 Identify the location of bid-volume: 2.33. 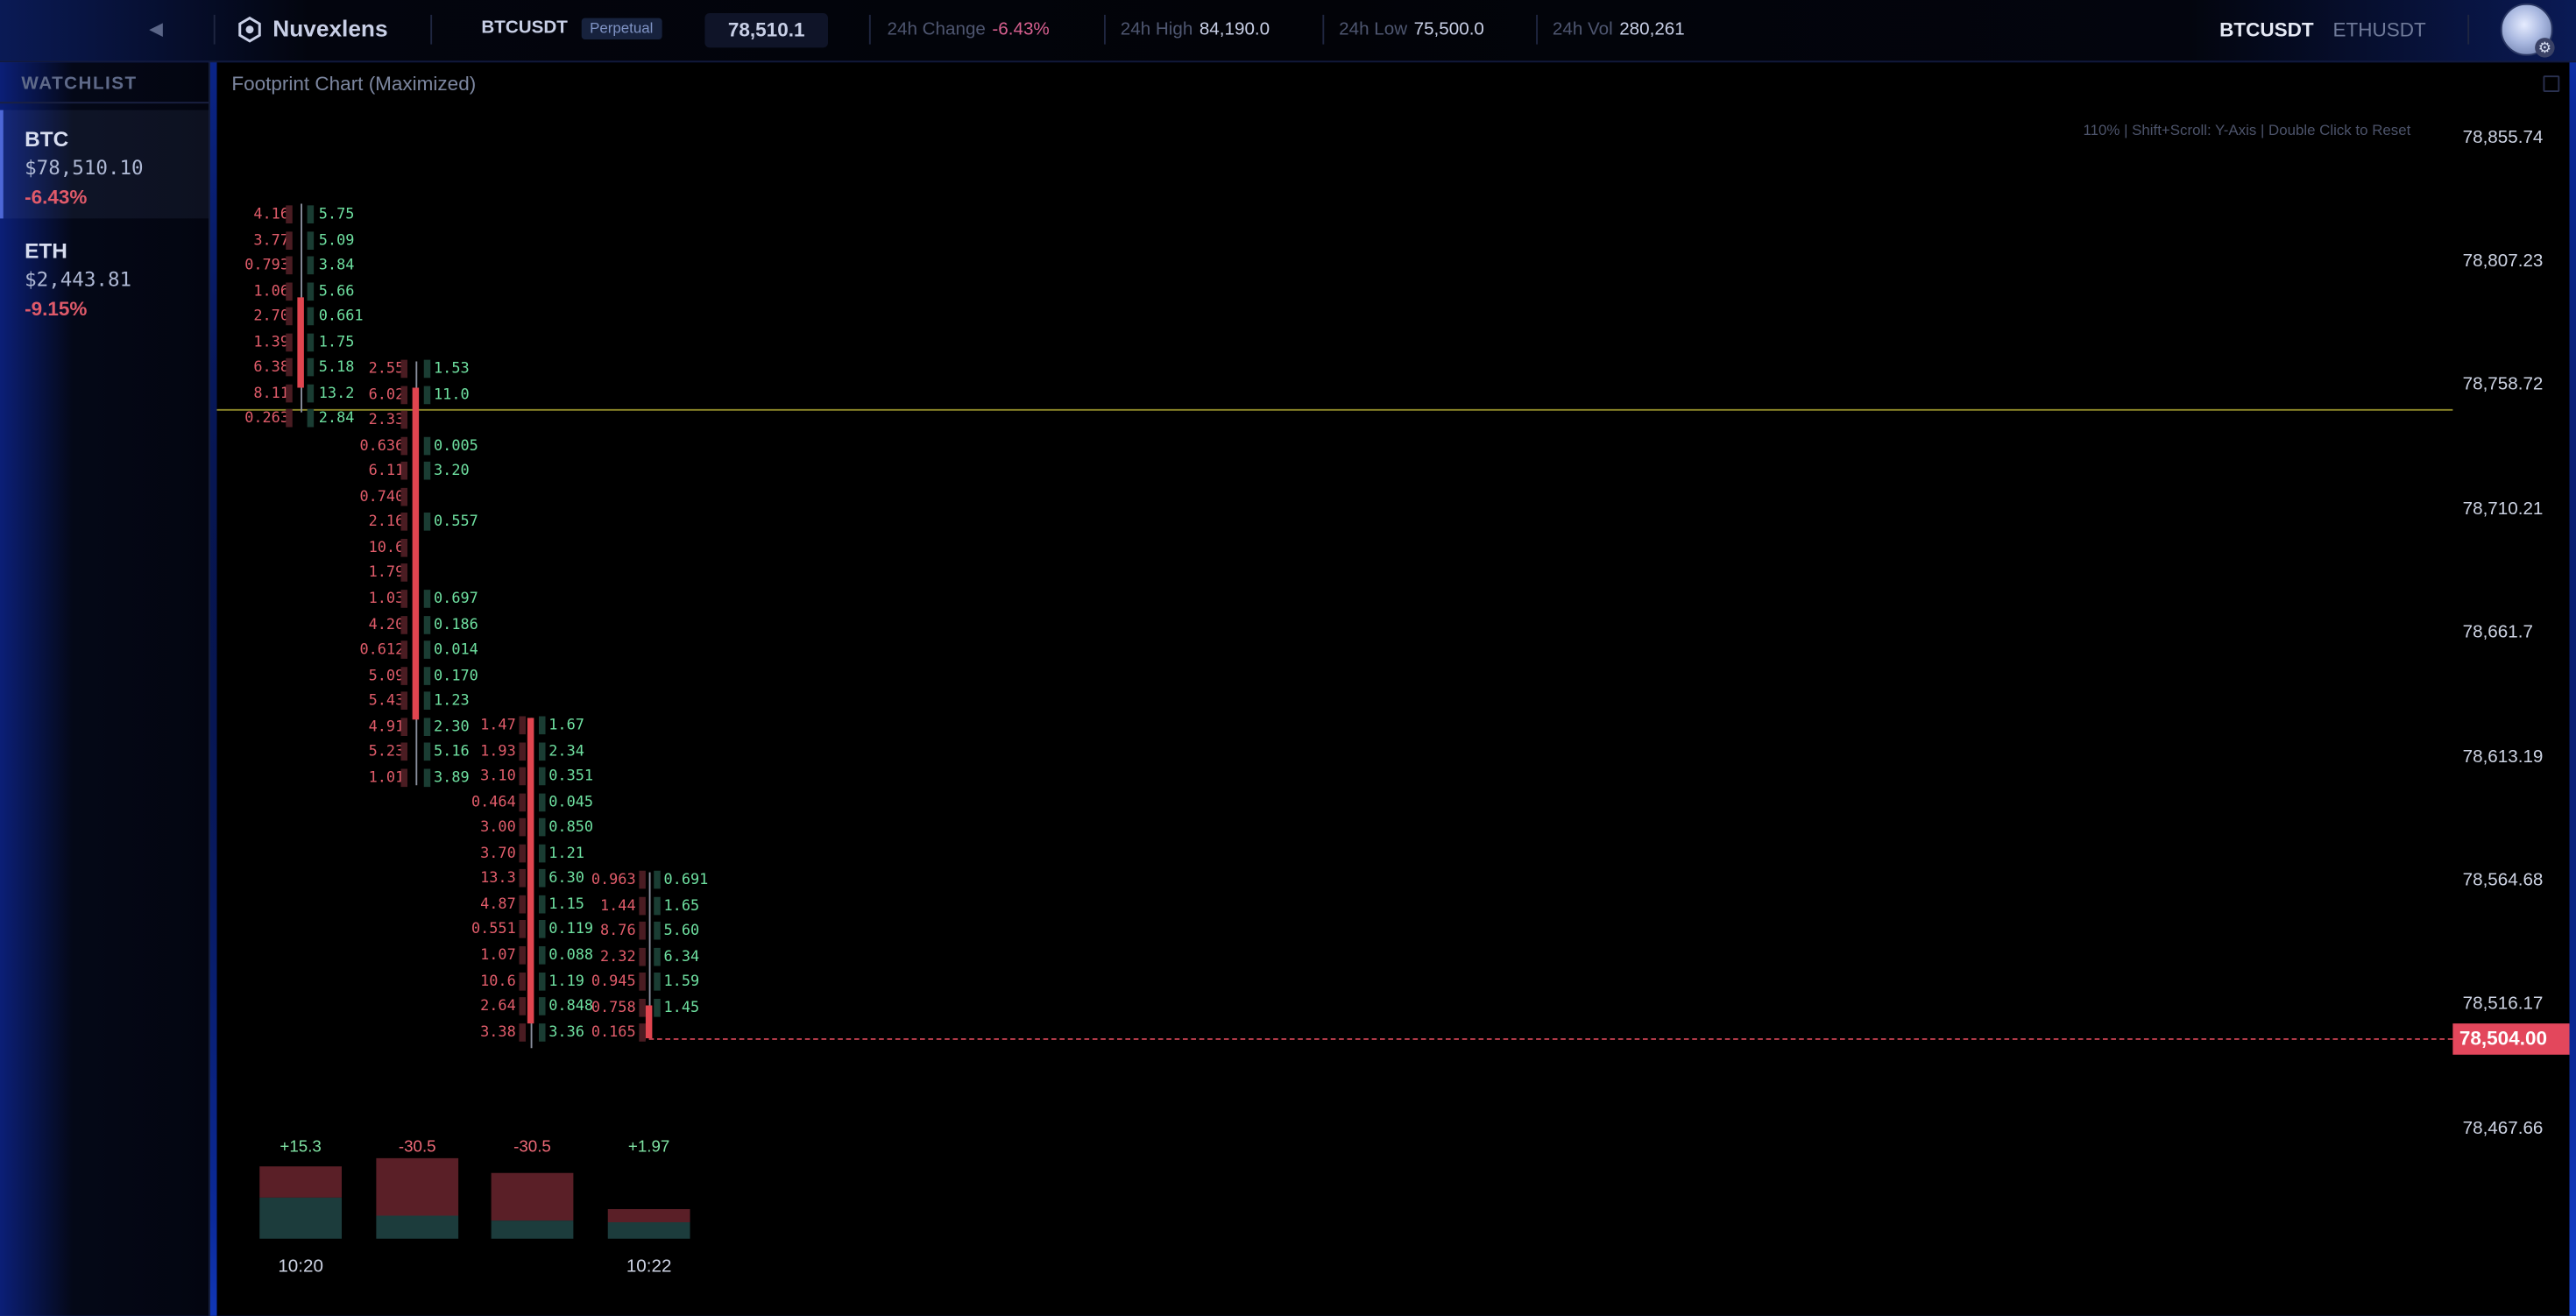
(386, 420).